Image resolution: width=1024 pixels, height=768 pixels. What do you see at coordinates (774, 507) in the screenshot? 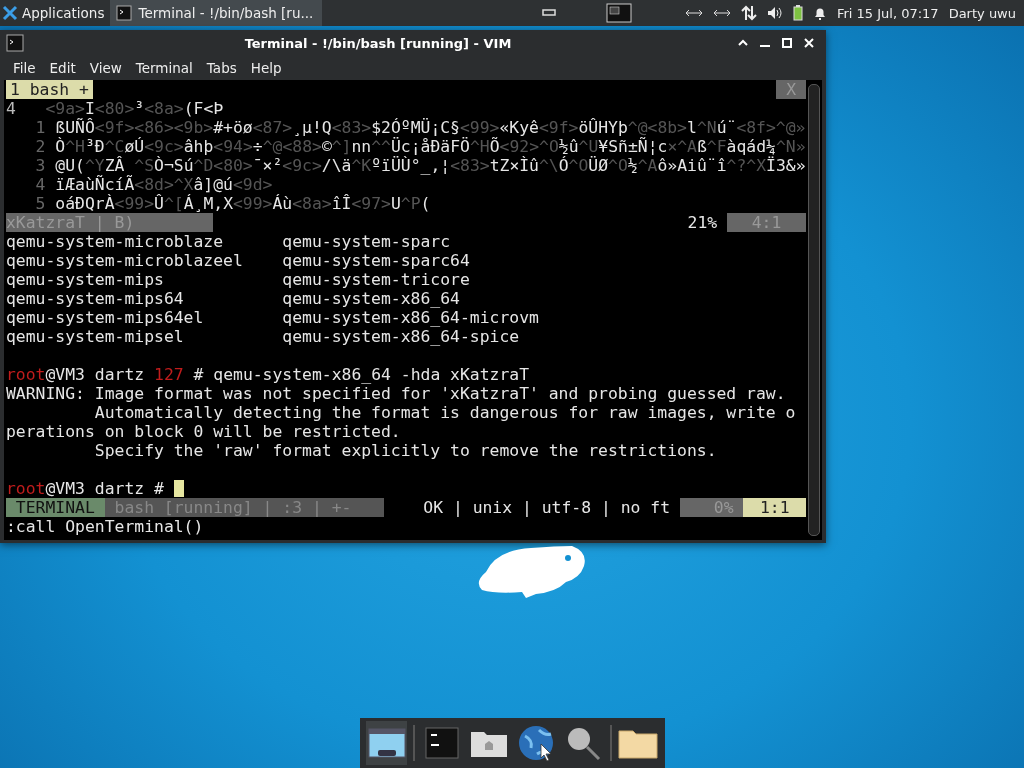
I see `cursor-position: 1:1` at bounding box center [774, 507].